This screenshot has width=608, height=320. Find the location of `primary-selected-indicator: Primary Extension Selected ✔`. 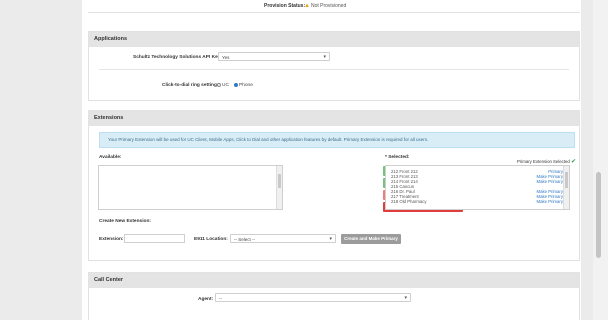

primary-selected-indicator: Primary Extension Selected ✔ is located at coordinates (546, 161).